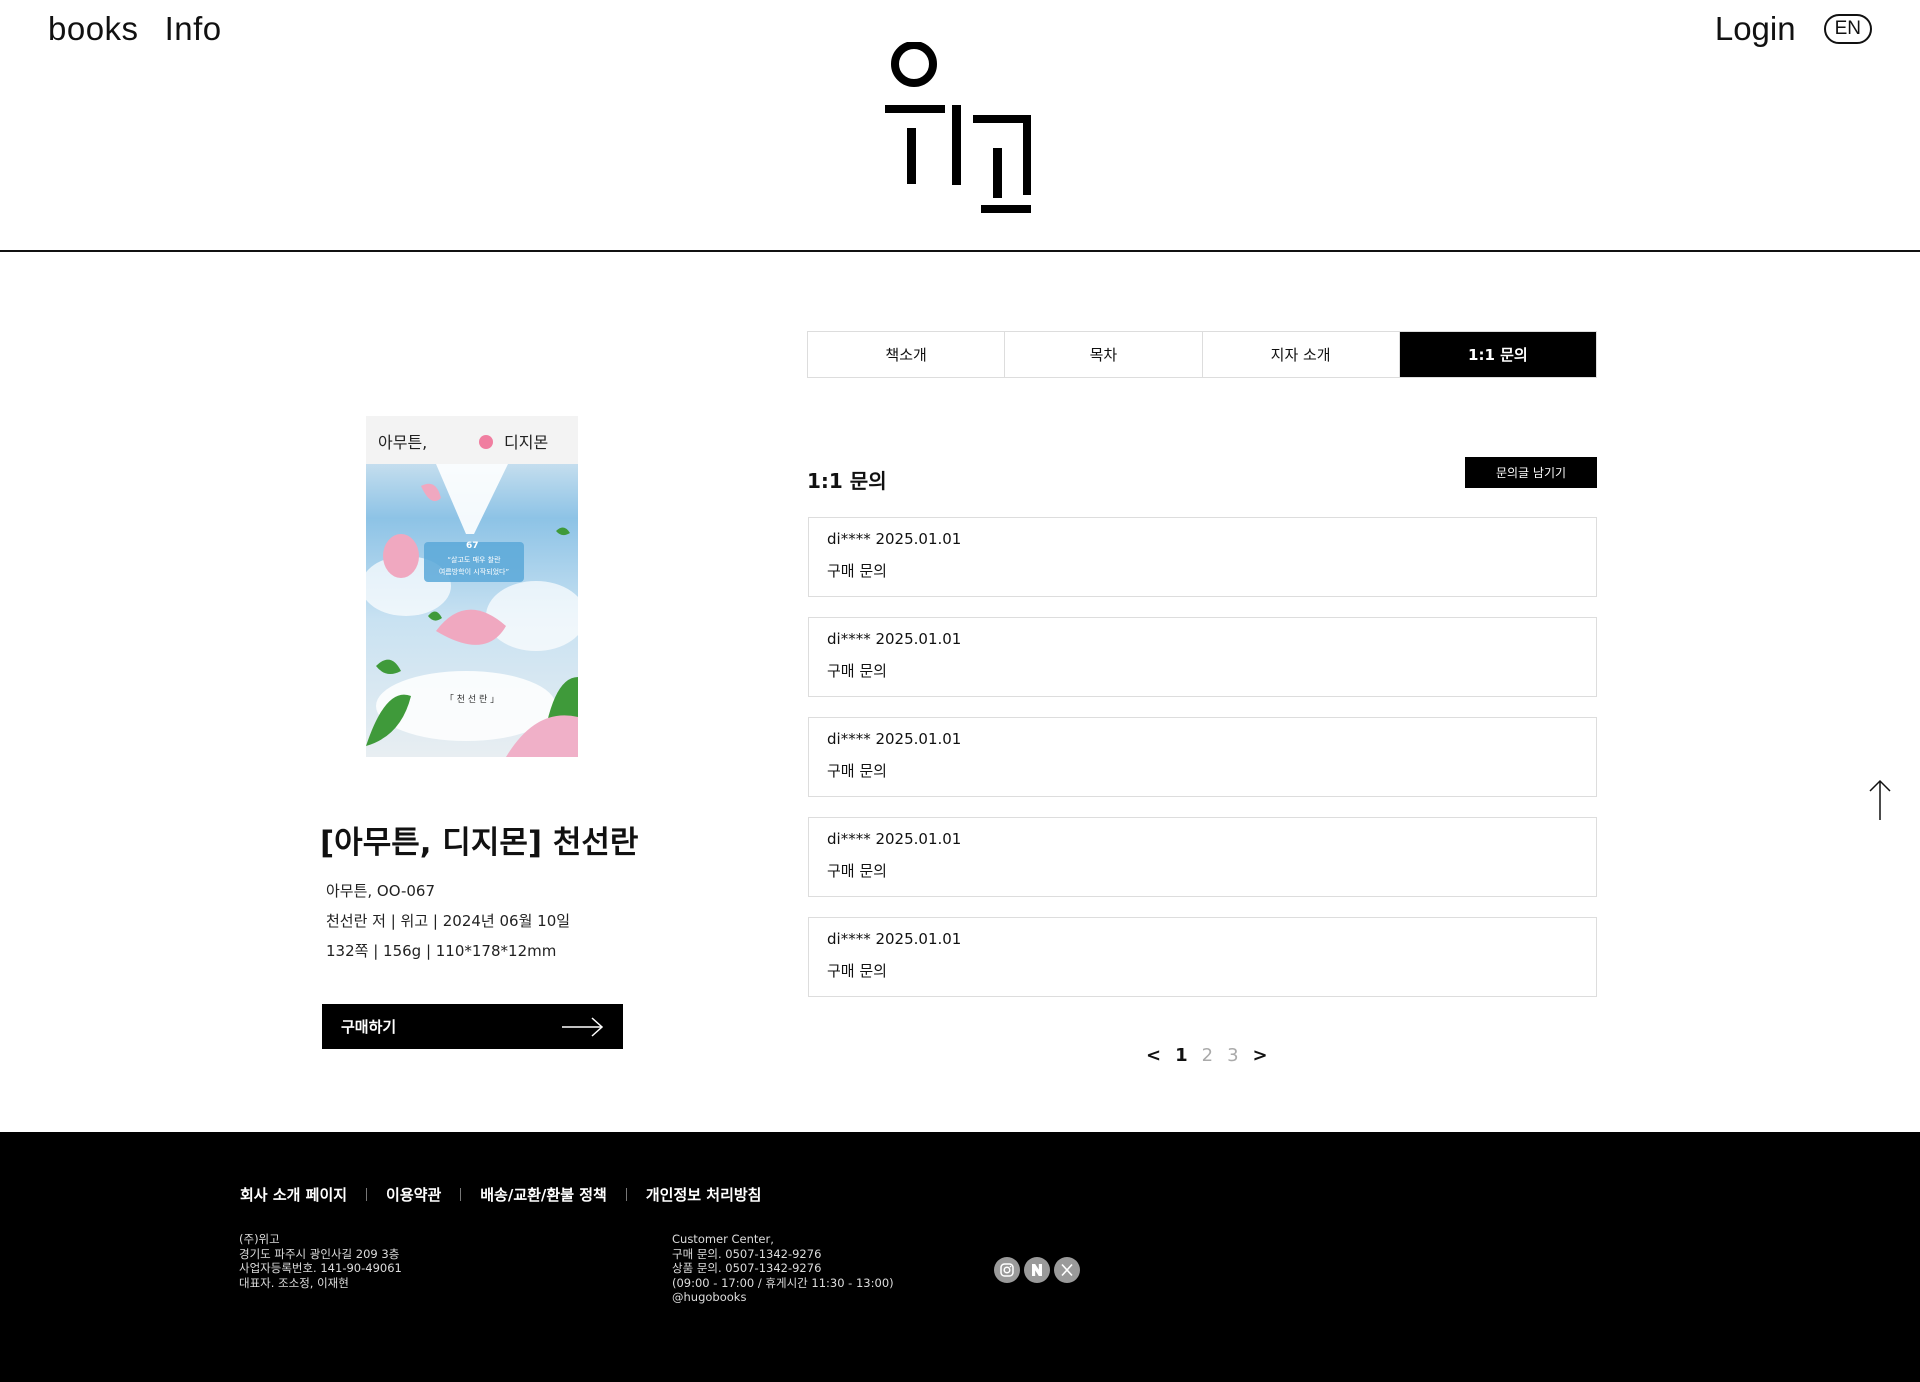 The width and height of the screenshot is (1920, 1382). What do you see at coordinates (1153, 1055) in the screenshot?
I see `pagination-prev: <` at bounding box center [1153, 1055].